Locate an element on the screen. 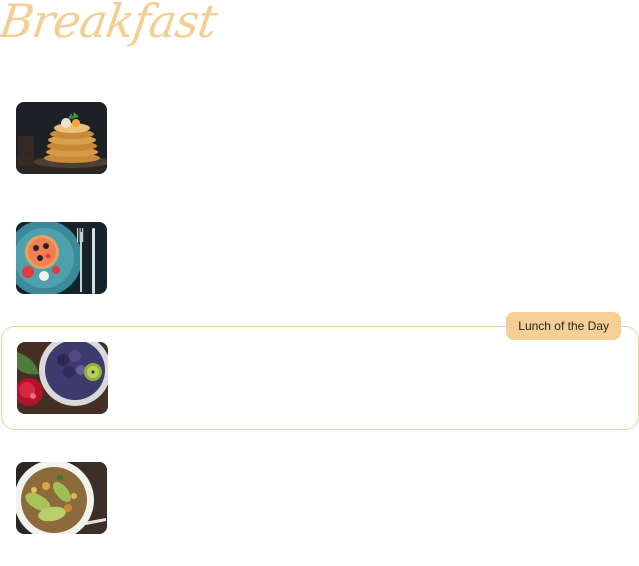 The height and width of the screenshot is (566, 639). berry-bowl-image is located at coordinates (62, 378).